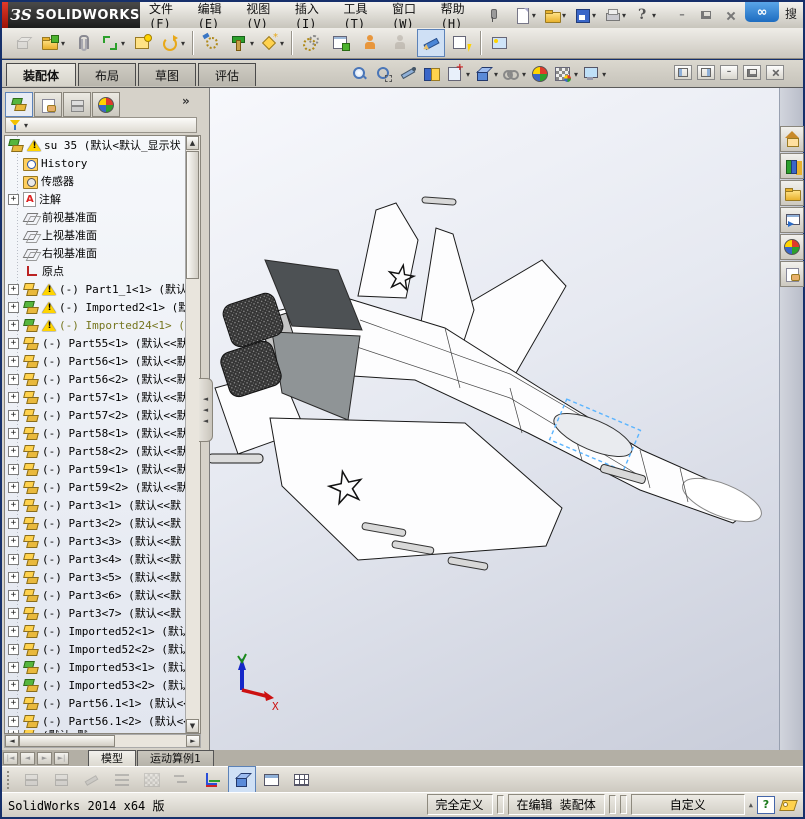  Describe the element at coordinates (26, 125) in the screenshot. I see `filter-dropdown-icon: ▾` at that location.